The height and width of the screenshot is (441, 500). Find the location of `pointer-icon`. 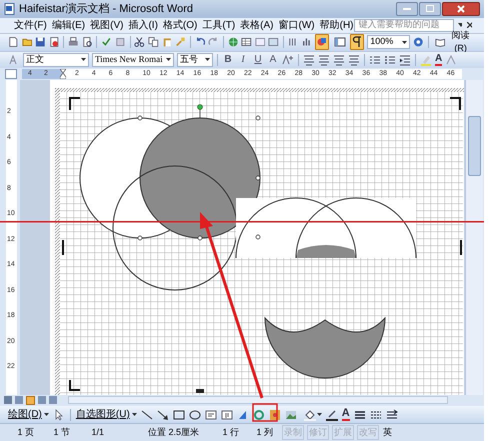

pointer-icon is located at coordinates (58, 414).